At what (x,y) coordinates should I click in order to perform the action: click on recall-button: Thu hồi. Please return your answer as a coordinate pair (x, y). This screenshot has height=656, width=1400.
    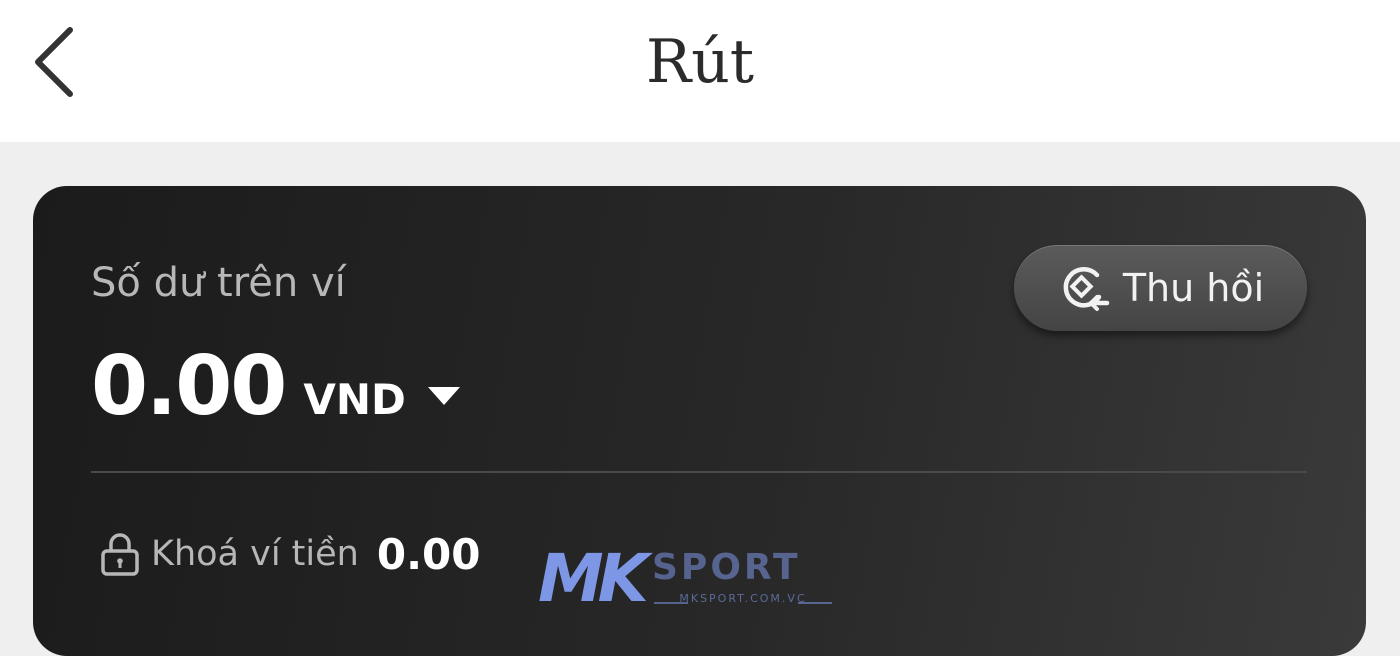
    Looking at the image, I should click on (1160, 288).